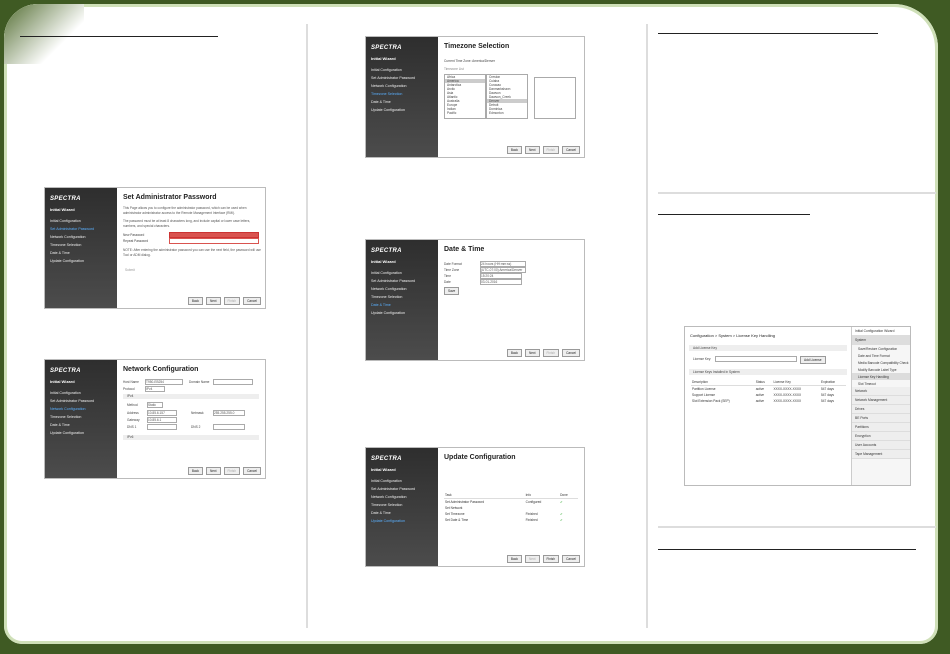  Describe the element at coordinates (229, 427) in the screenshot. I see `dns2-input` at that location.